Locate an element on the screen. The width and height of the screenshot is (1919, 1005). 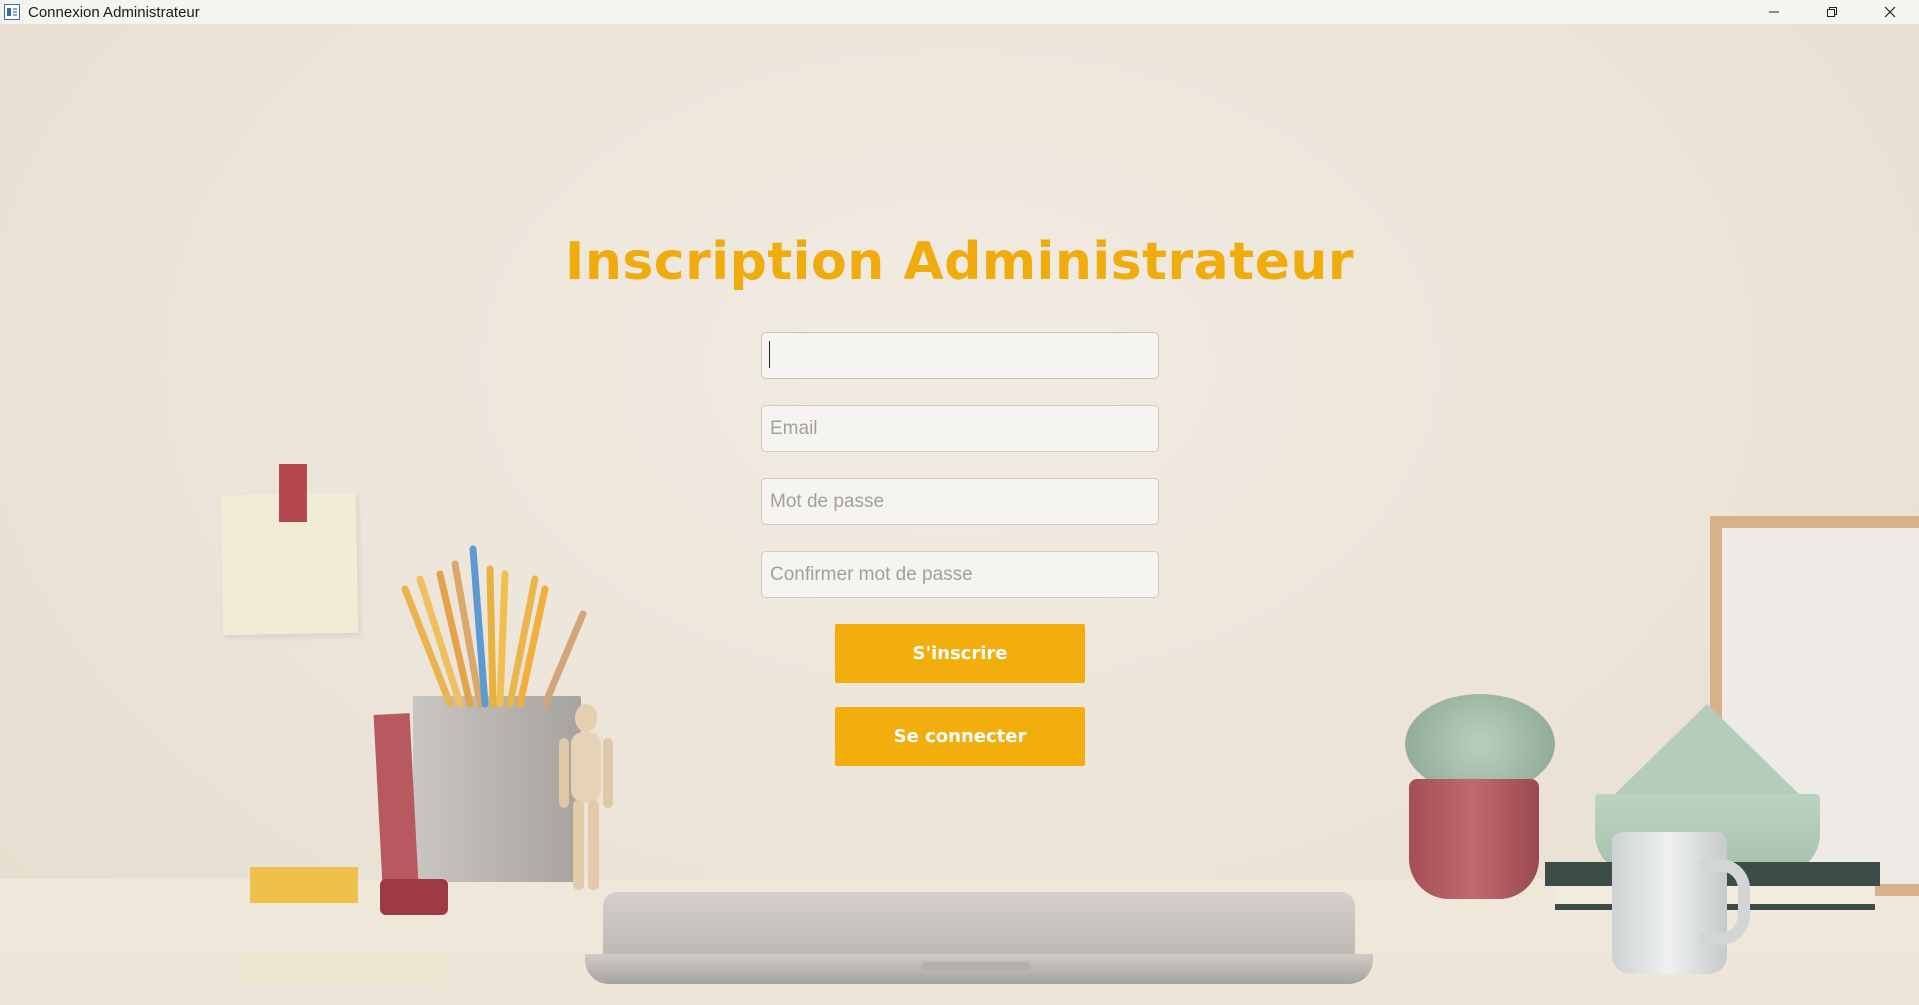
password-field is located at coordinates (960, 501).